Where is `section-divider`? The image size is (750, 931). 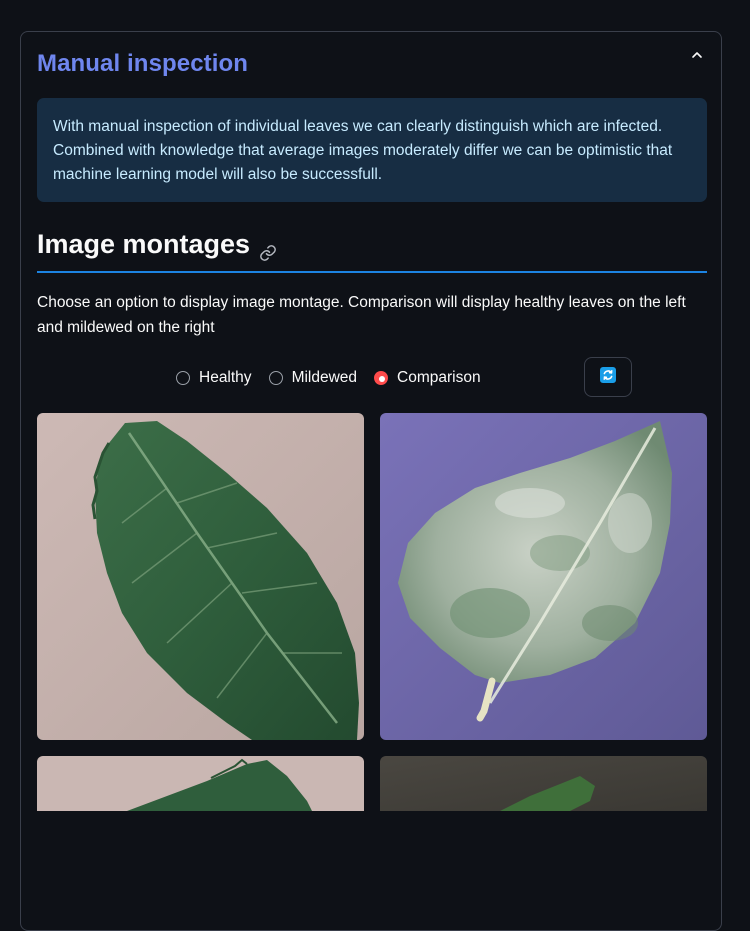 section-divider is located at coordinates (372, 272).